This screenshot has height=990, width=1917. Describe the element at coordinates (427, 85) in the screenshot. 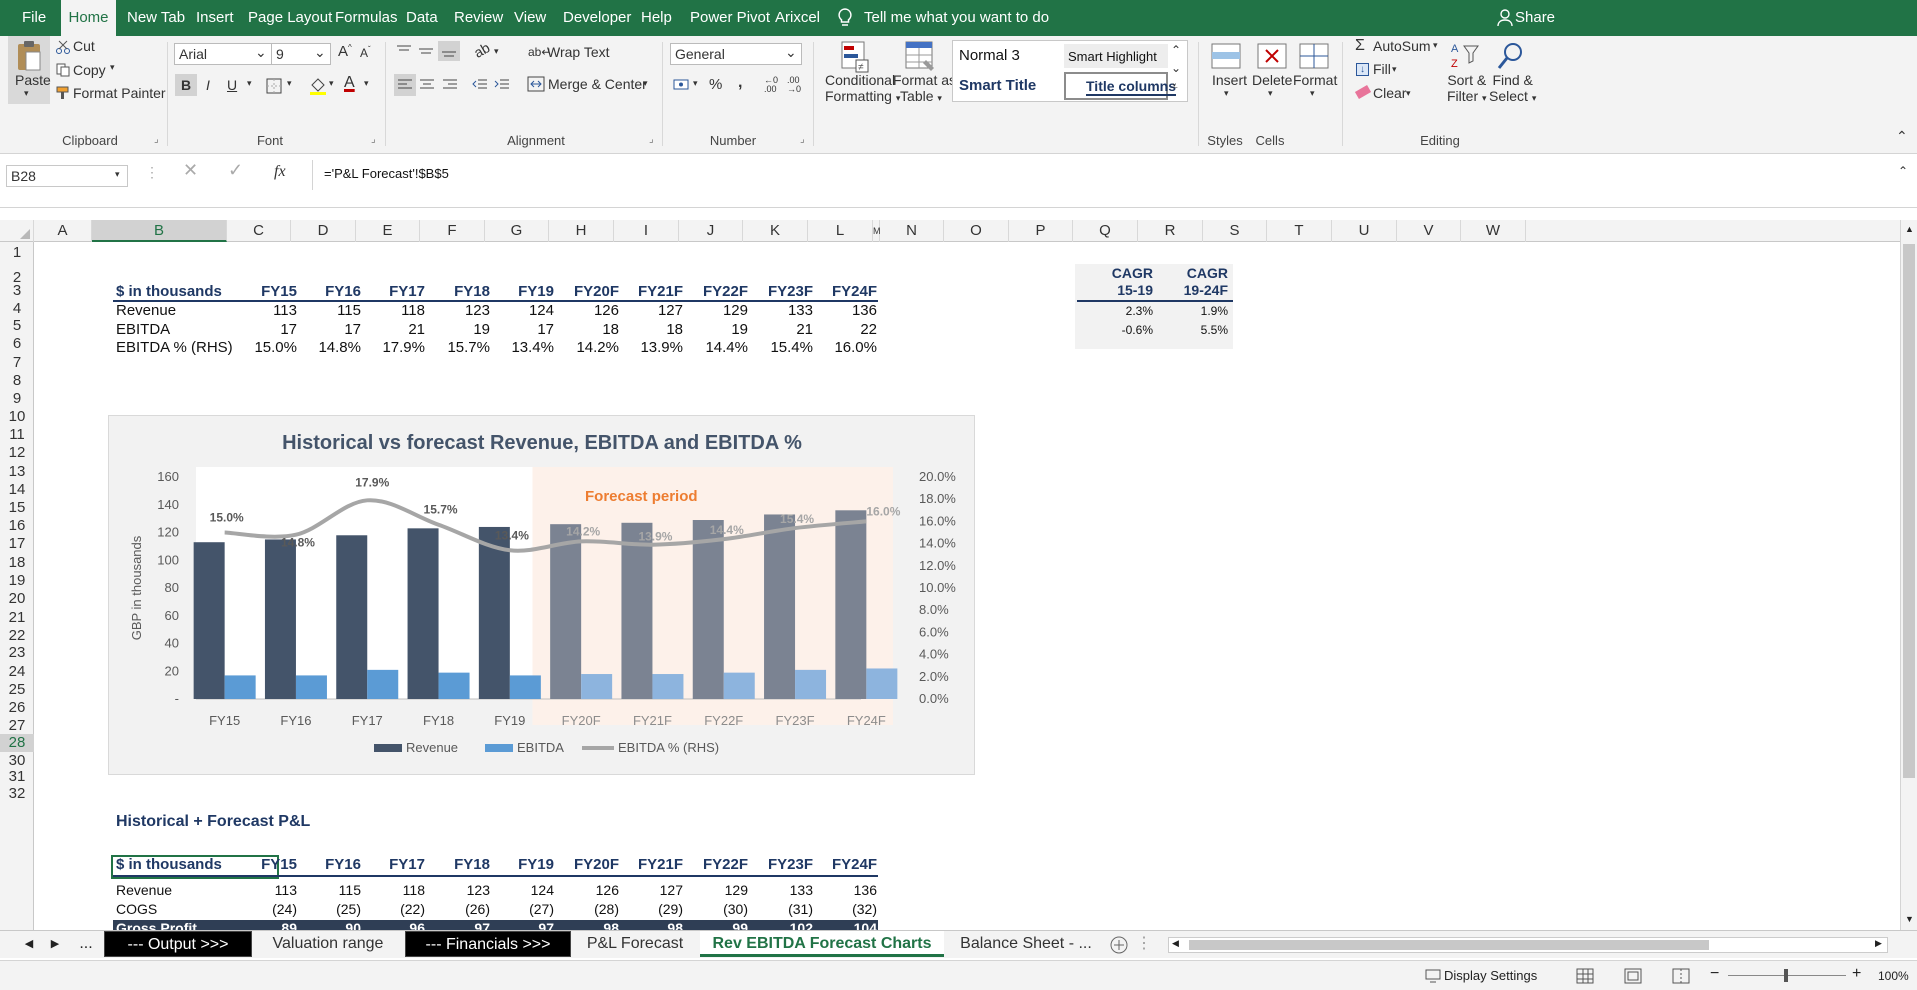

I see `align-center-icon` at that location.